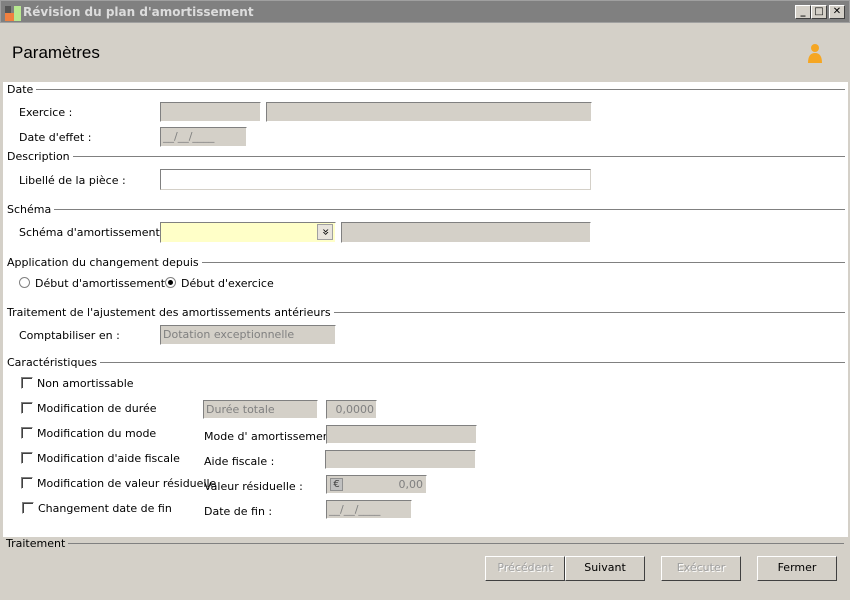  Describe the element at coordinates (55, 137) in the screenshot. I see `date-effet-label: Date d'effet :` at that location.